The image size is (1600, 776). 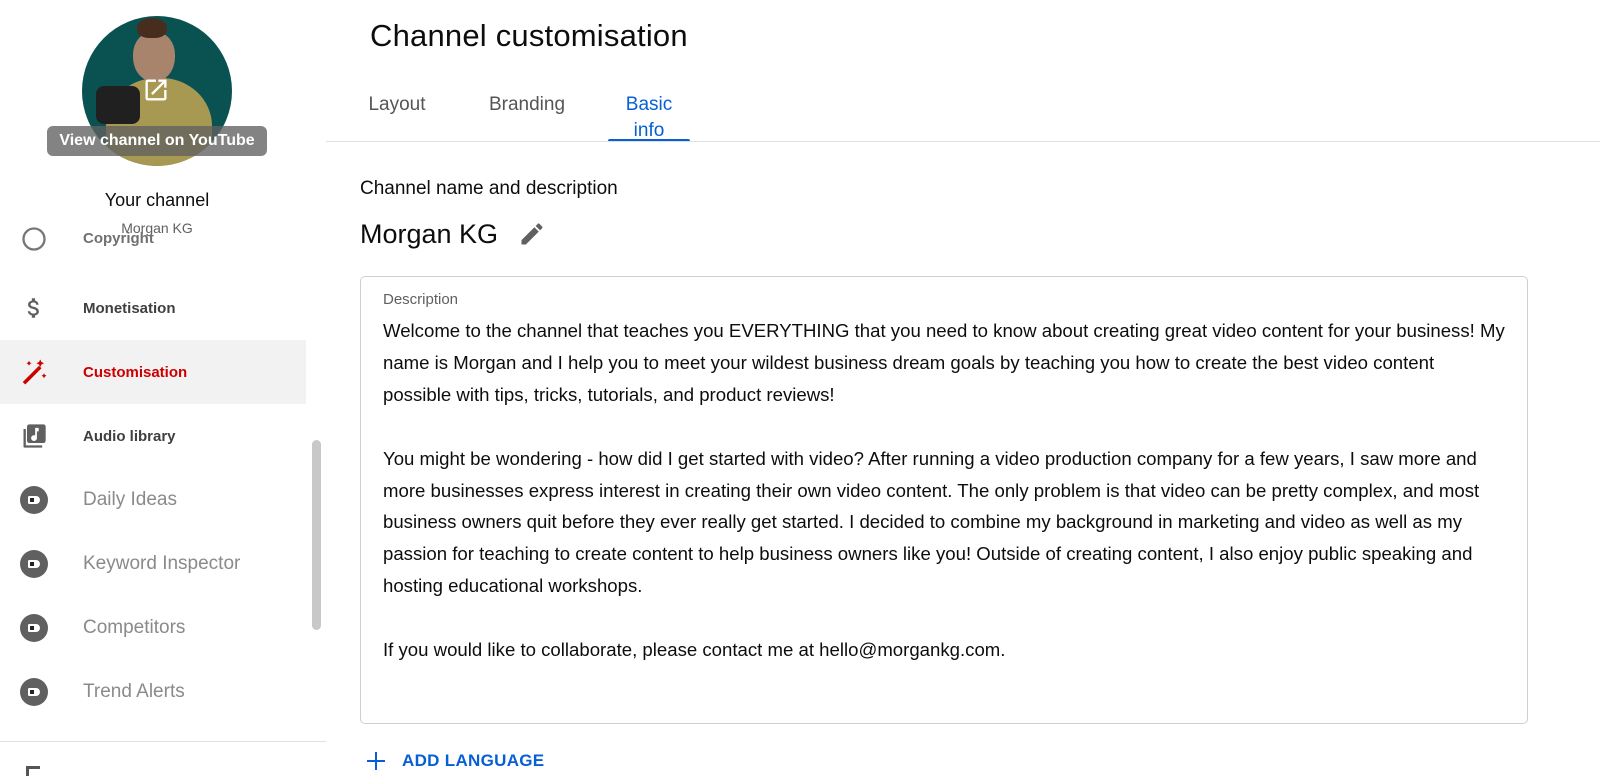 What do you see at coordinates (156, 90) in the screenshot?
I see `external-link-icon` at bounding box center [156, 90].